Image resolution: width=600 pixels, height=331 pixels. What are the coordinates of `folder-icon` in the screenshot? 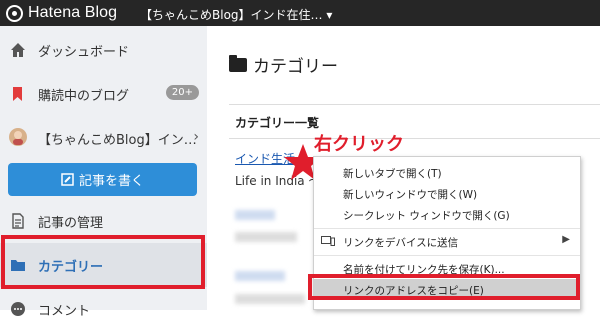 It's located at (238, 63).